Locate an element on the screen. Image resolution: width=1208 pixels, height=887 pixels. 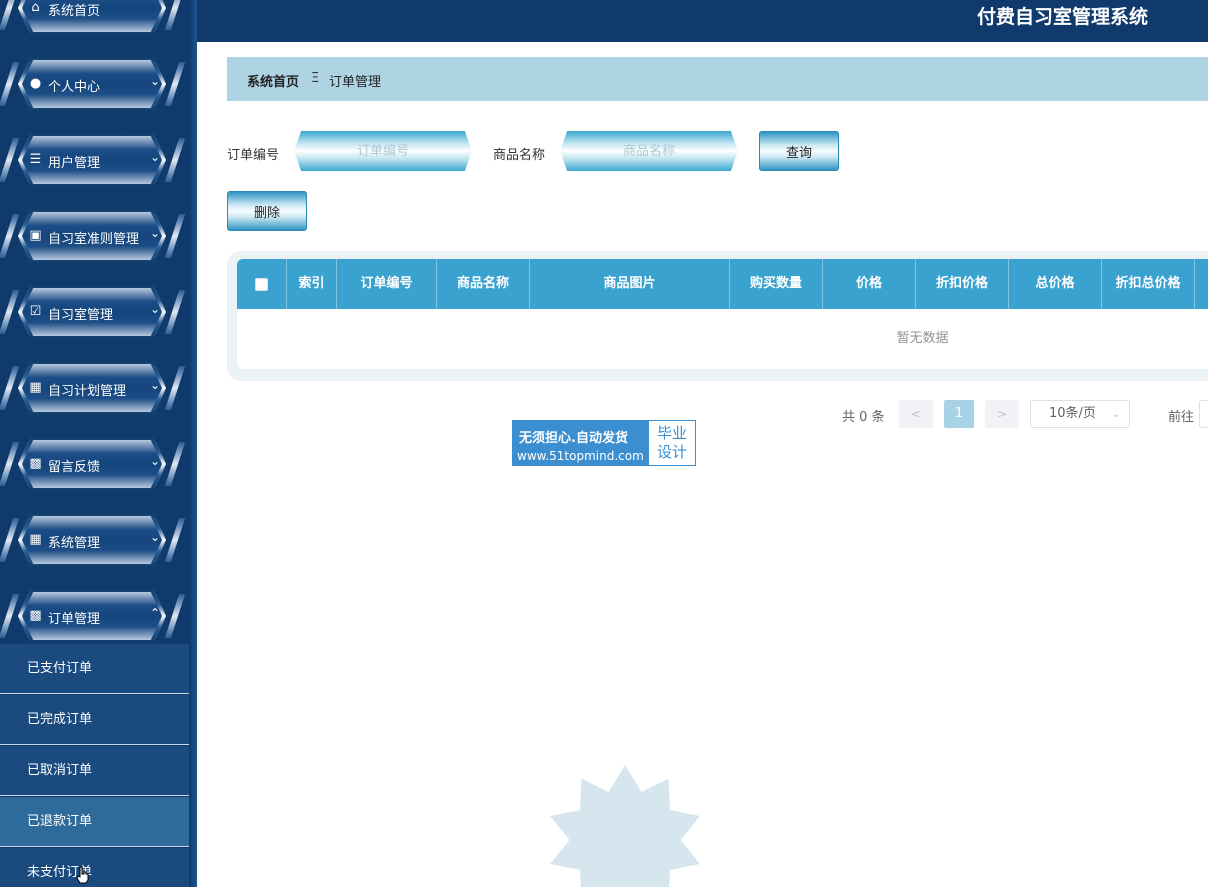
pagination-next-button: > is located at coordinates (1002, 414).